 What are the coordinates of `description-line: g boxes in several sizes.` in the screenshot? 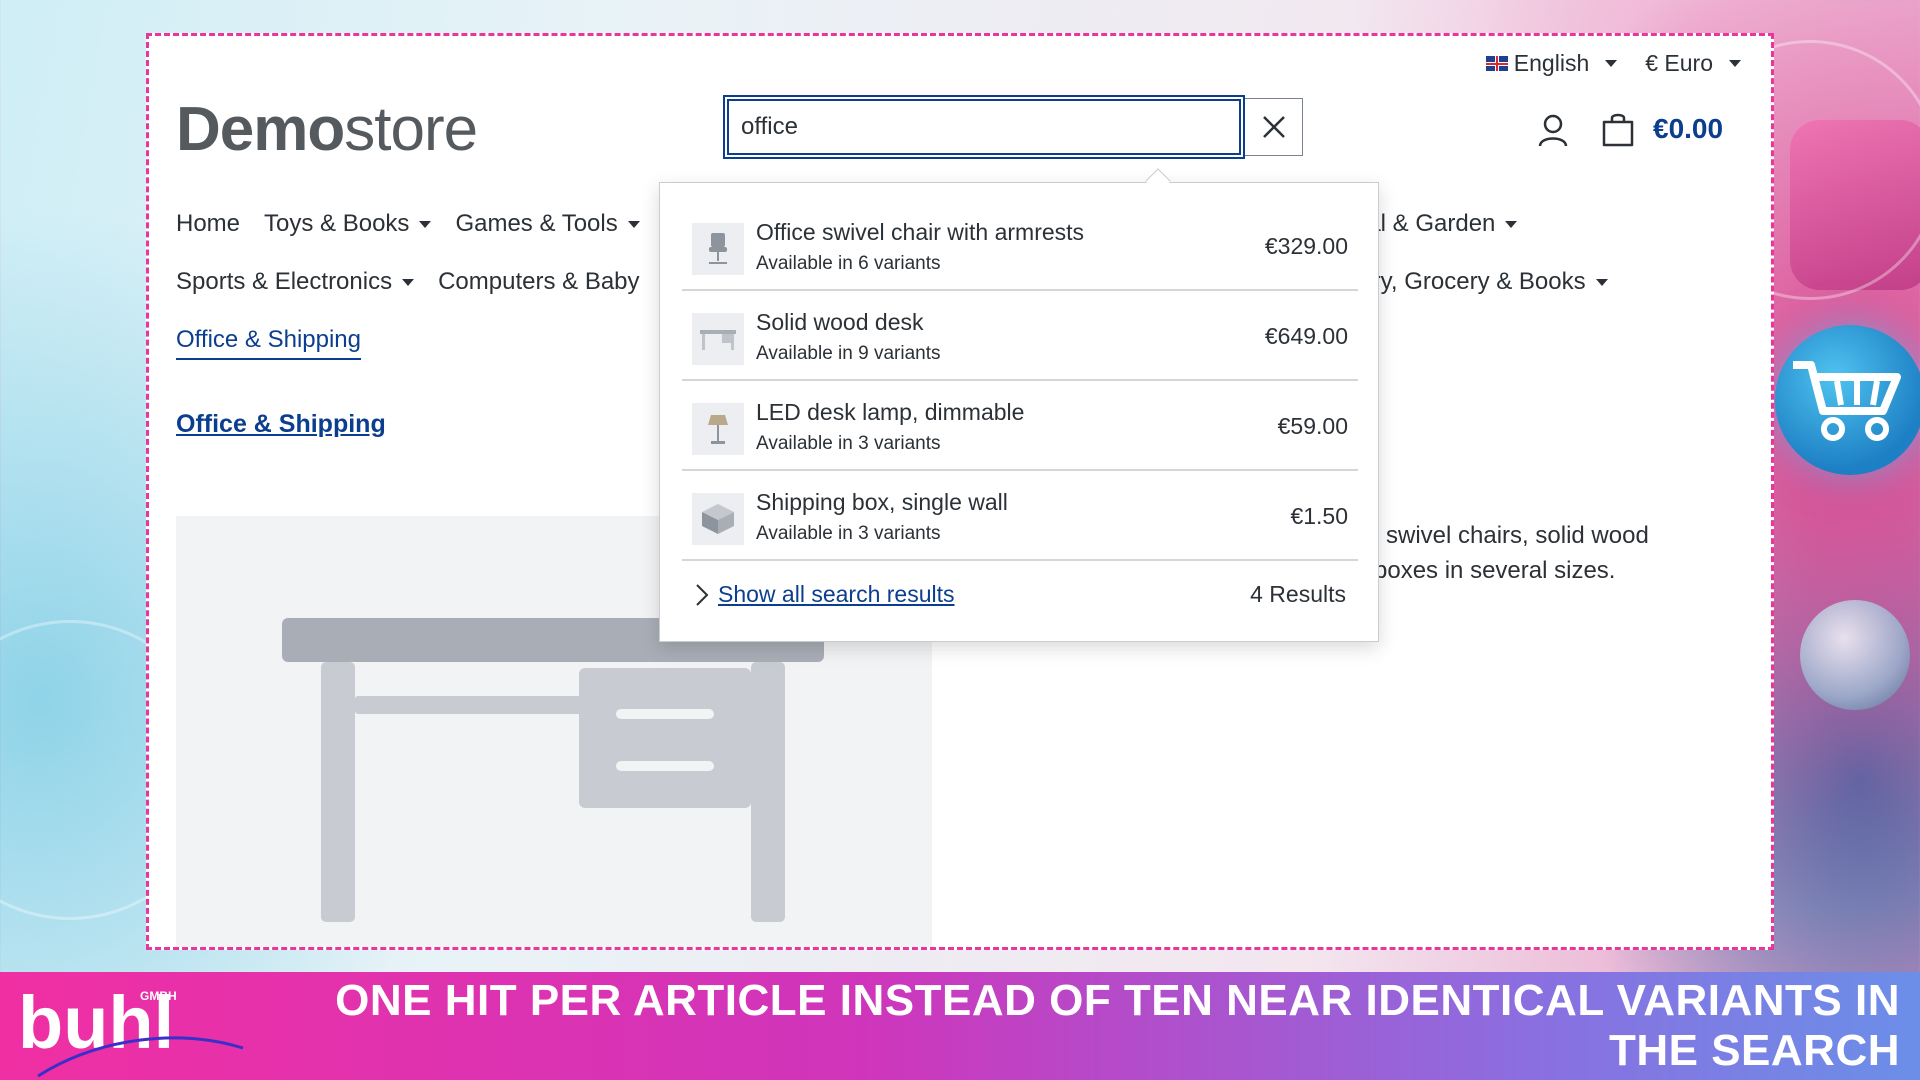 It's located at (1485, 570).